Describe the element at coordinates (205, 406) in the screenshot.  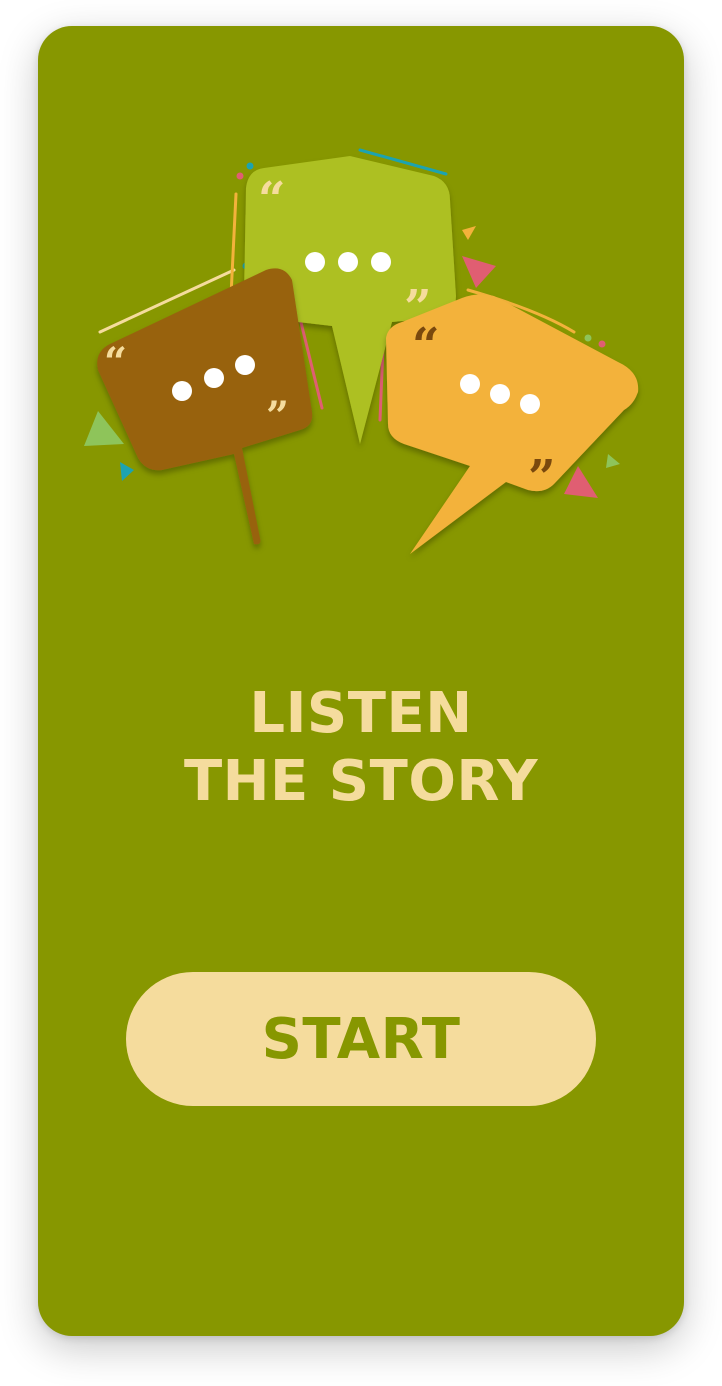
I see `brown-speech-bubble: “ ”` at that location.